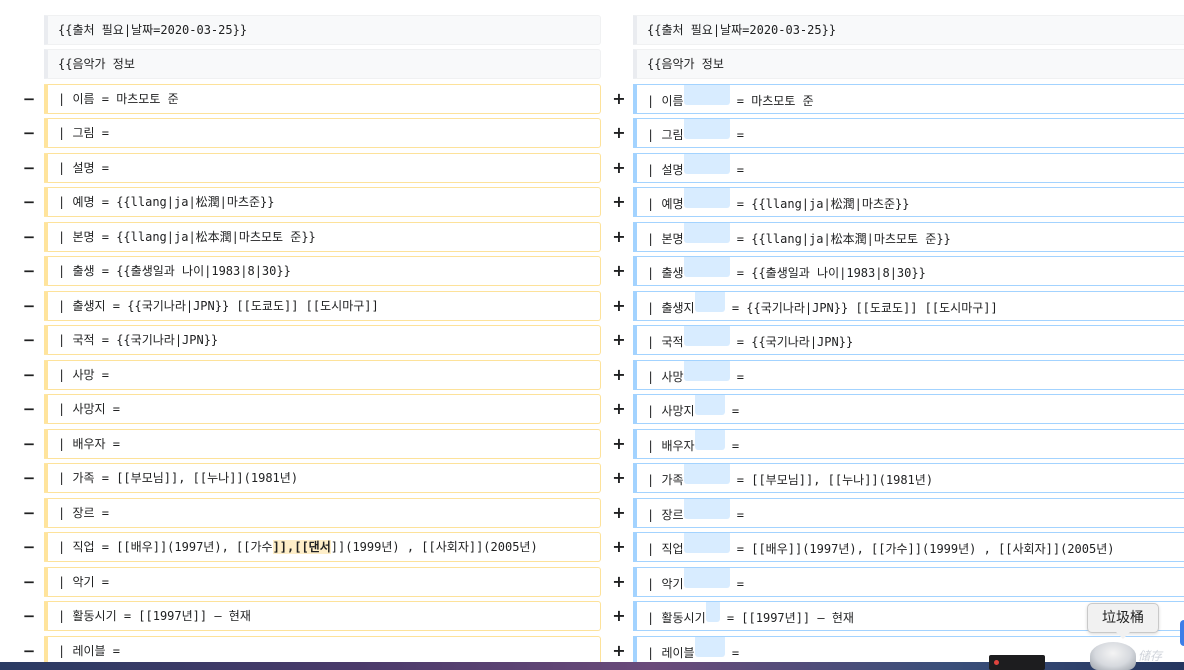 This screenshot has height=670, width=1184. What do you see at coordinates (908, 202) in the screenshot?
I see `added-line: | 예명 = {{llang|ja|松潤|마츠준}}` at bounding box center [908, 202].